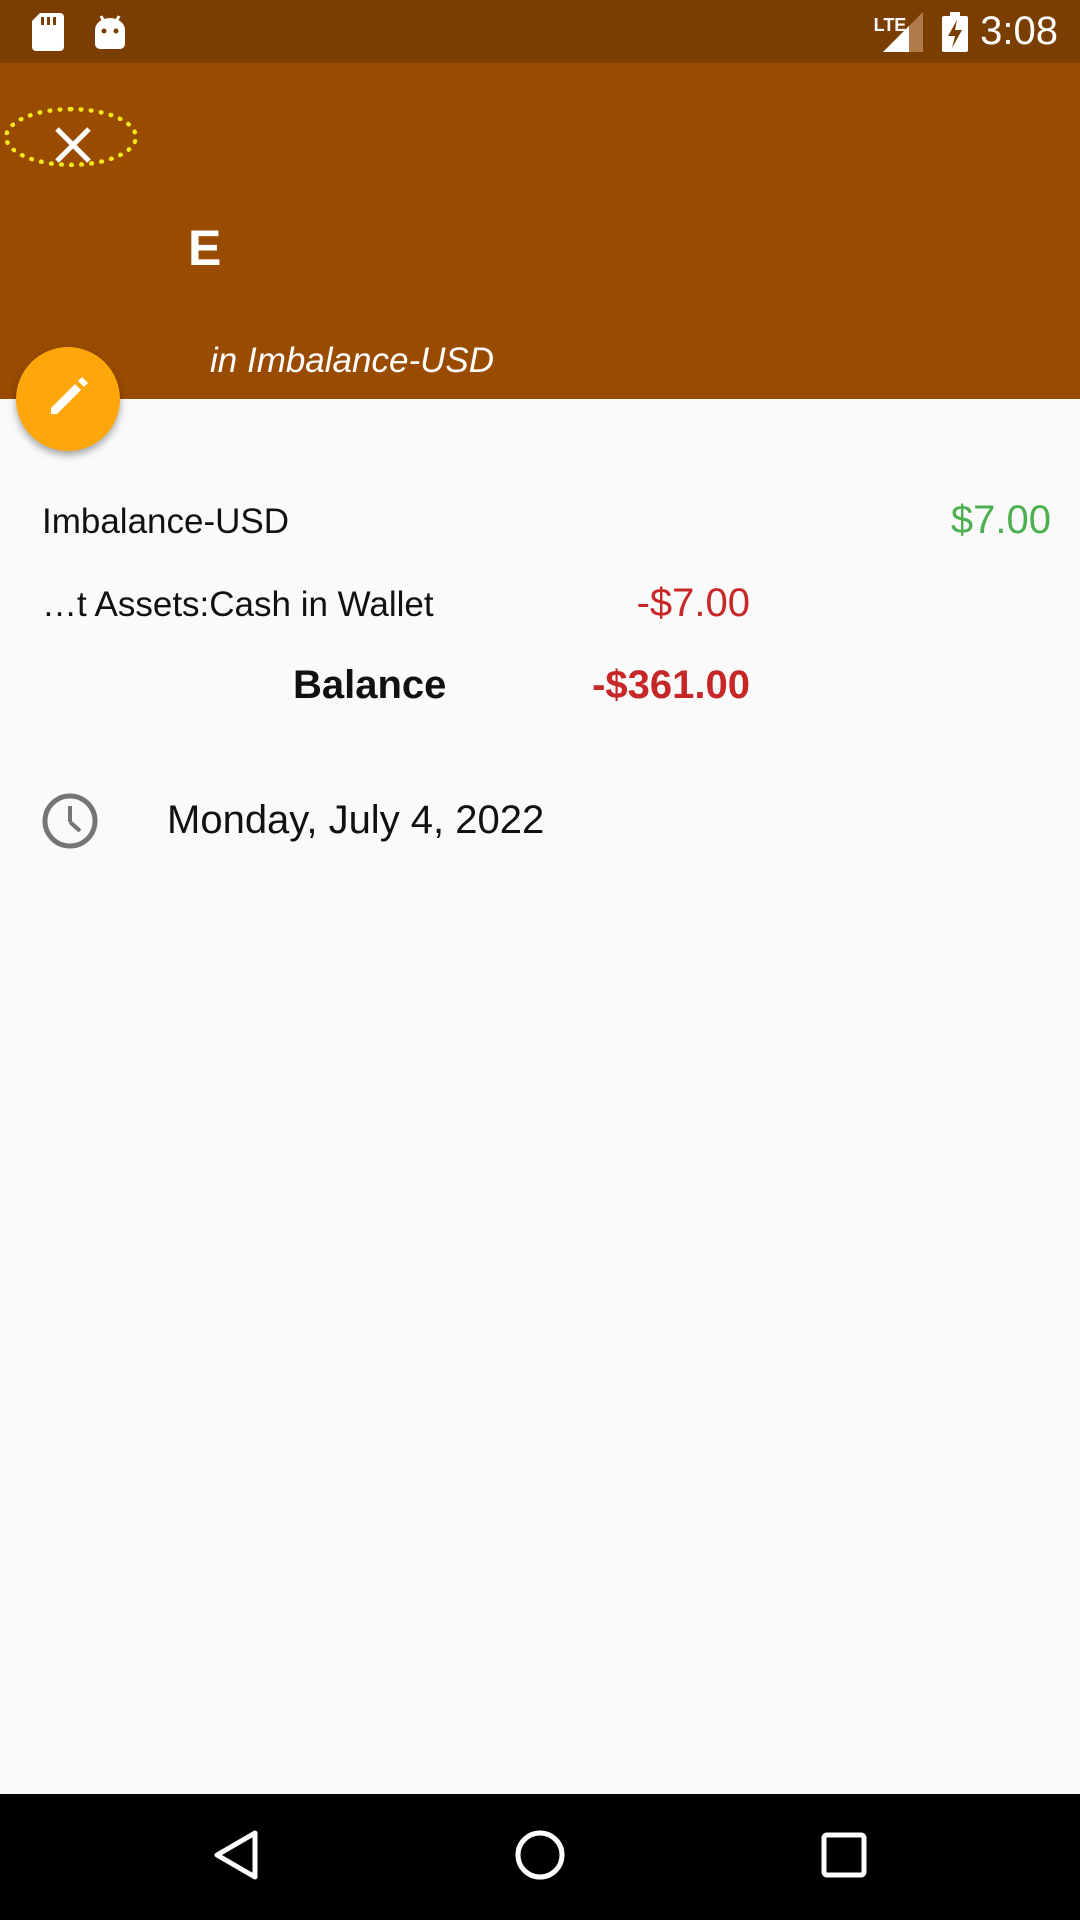 This screenshot has height=1920, width=1080. What do you see at coordinates (903, 31) in the screenshot?
I see `signal-icon` at bounding box center [903, 31].